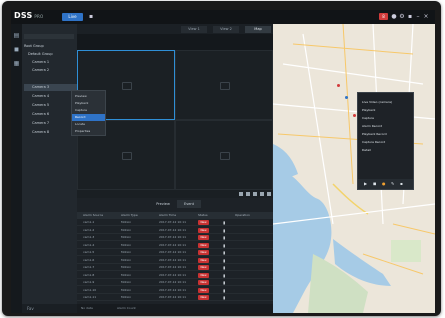 This screenshot has width=445, height=318. Describe the element at coordinates (223, 17) in the screenshot. I see `top-bar: DSS PRO Live ▪ 8 ● ⚙ ▪ – ×` at that location.